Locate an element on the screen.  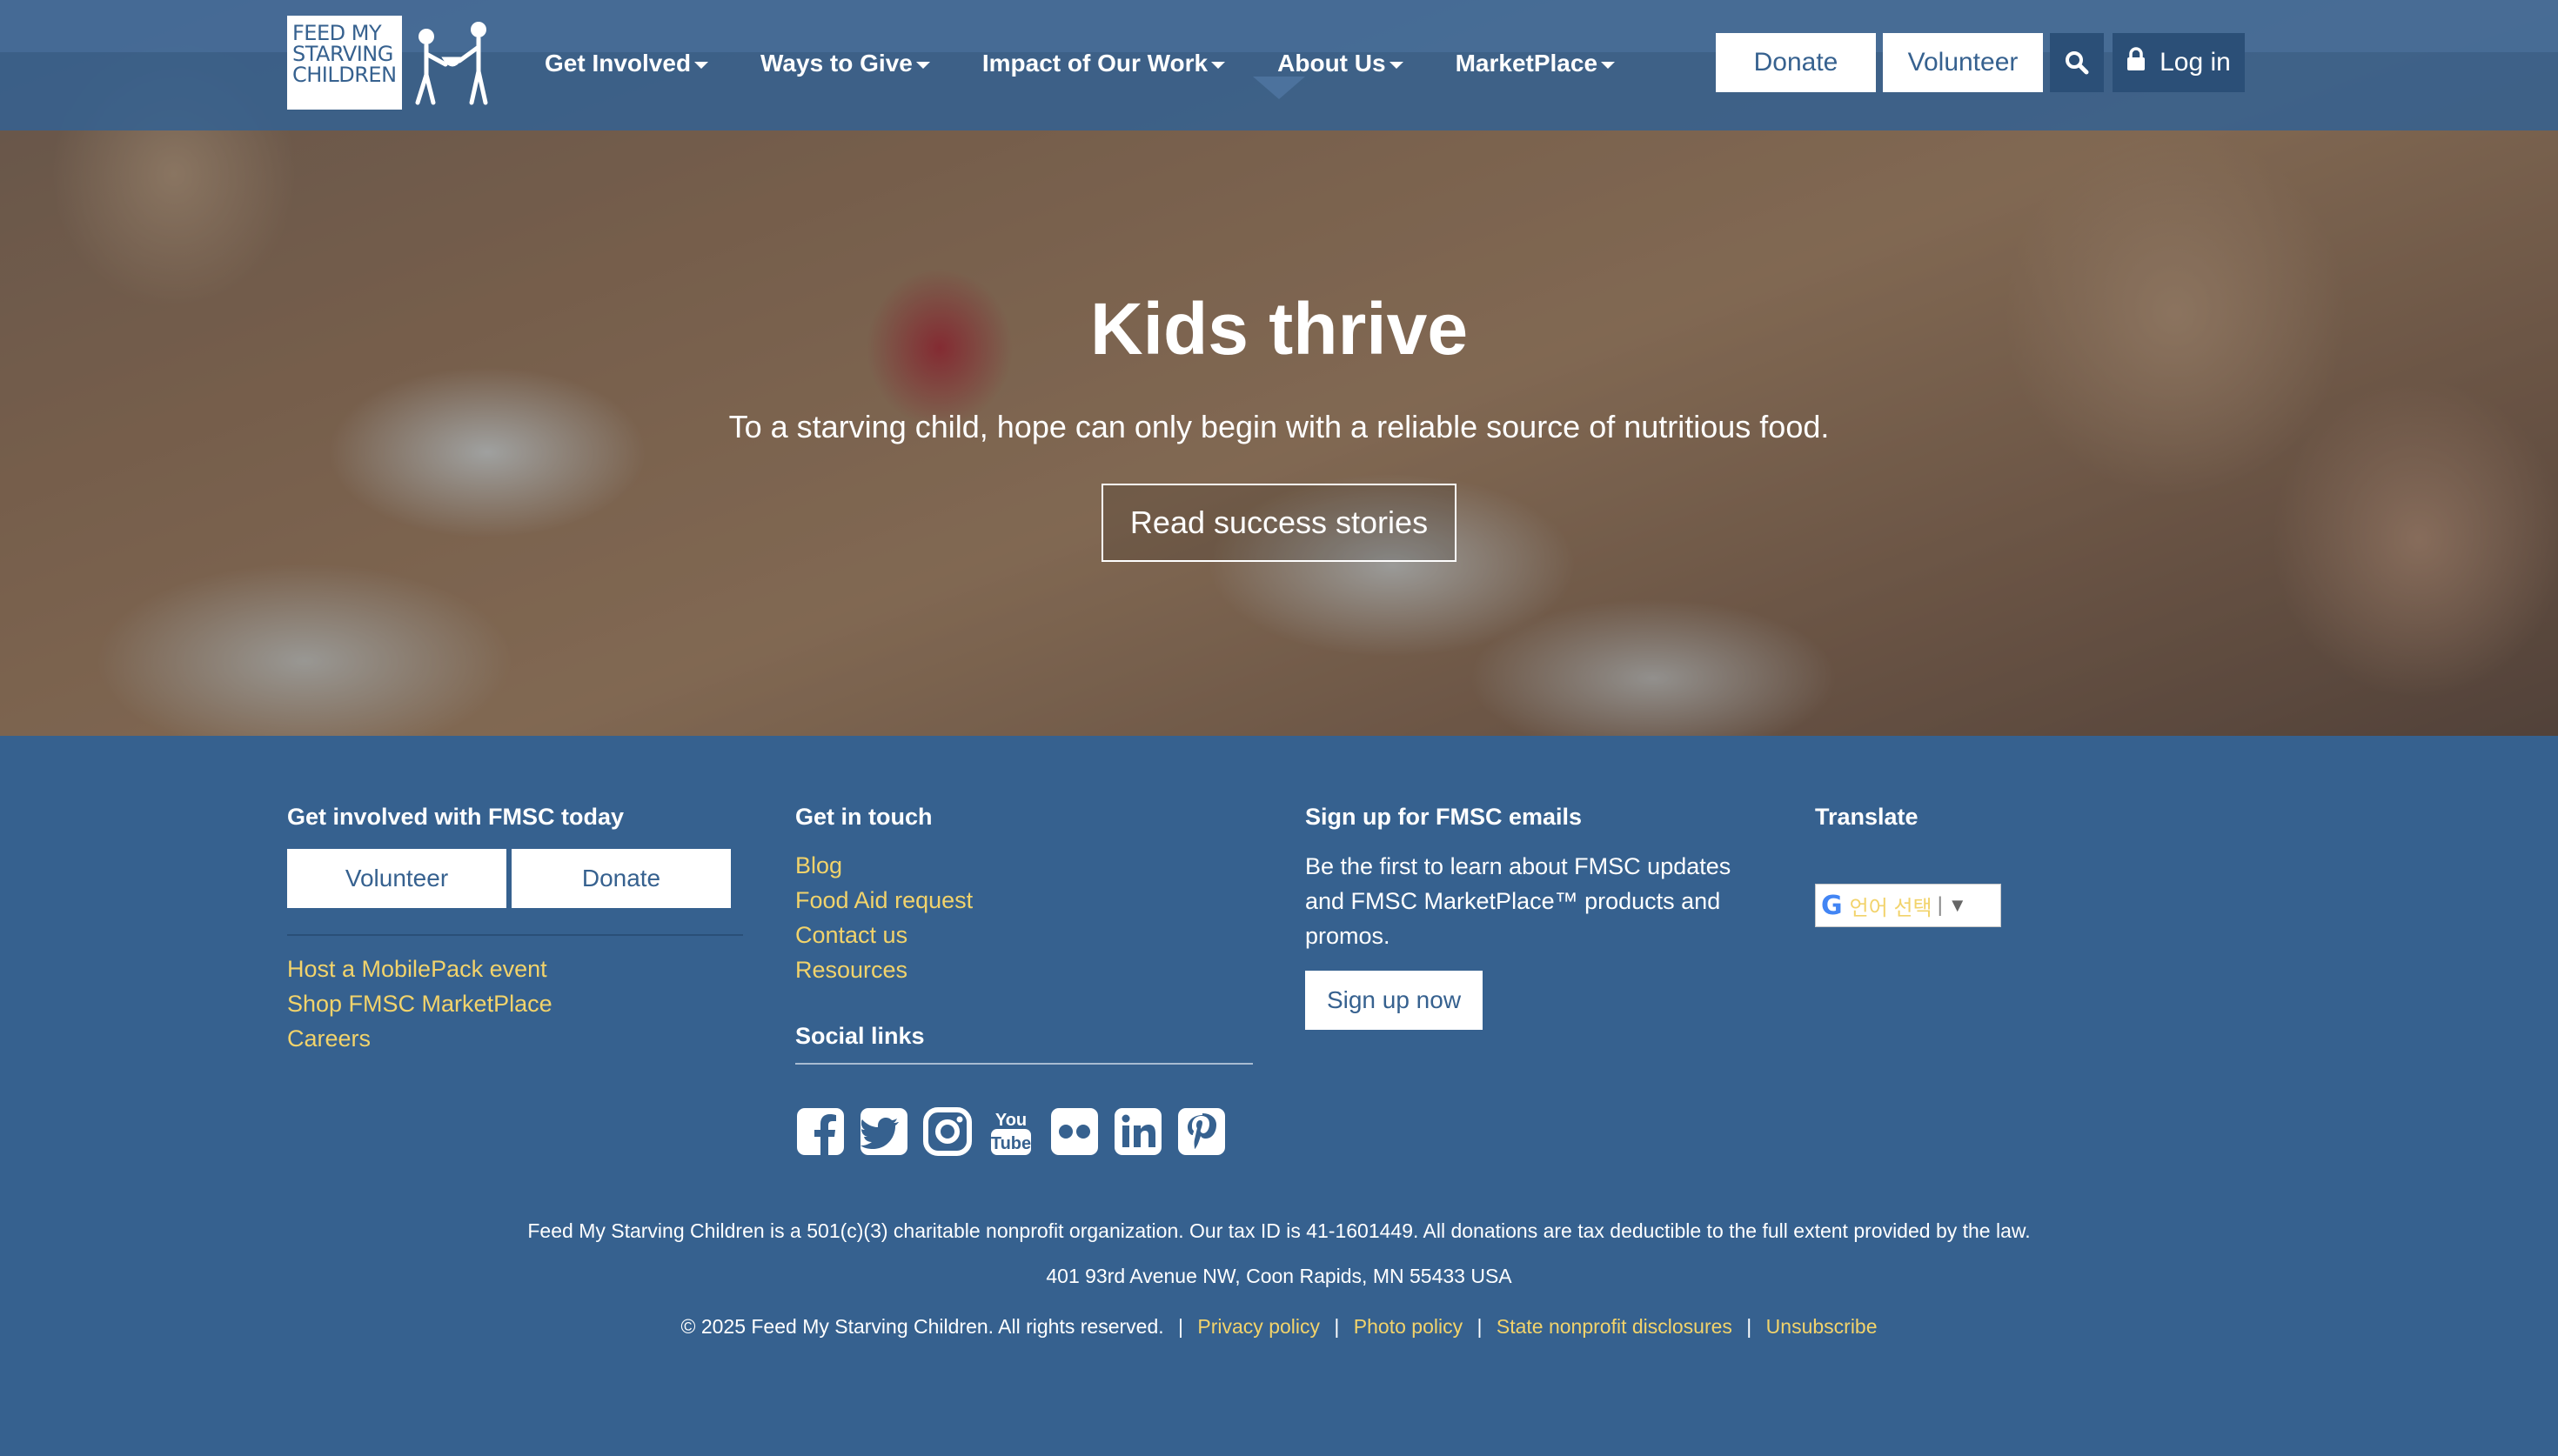
host-mobilepack-link: Host a MobilePack event is located at coordinates (417, 969).